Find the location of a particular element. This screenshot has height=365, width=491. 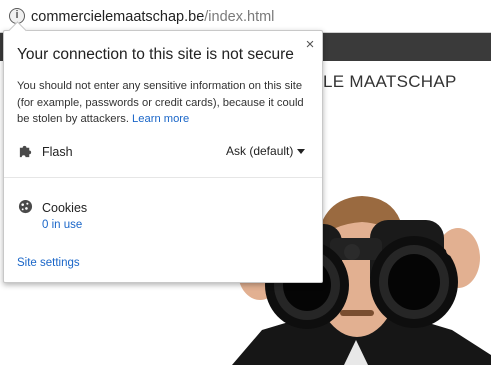

flash-permission-select: Ask (default) is located at coordinates (266, 151).